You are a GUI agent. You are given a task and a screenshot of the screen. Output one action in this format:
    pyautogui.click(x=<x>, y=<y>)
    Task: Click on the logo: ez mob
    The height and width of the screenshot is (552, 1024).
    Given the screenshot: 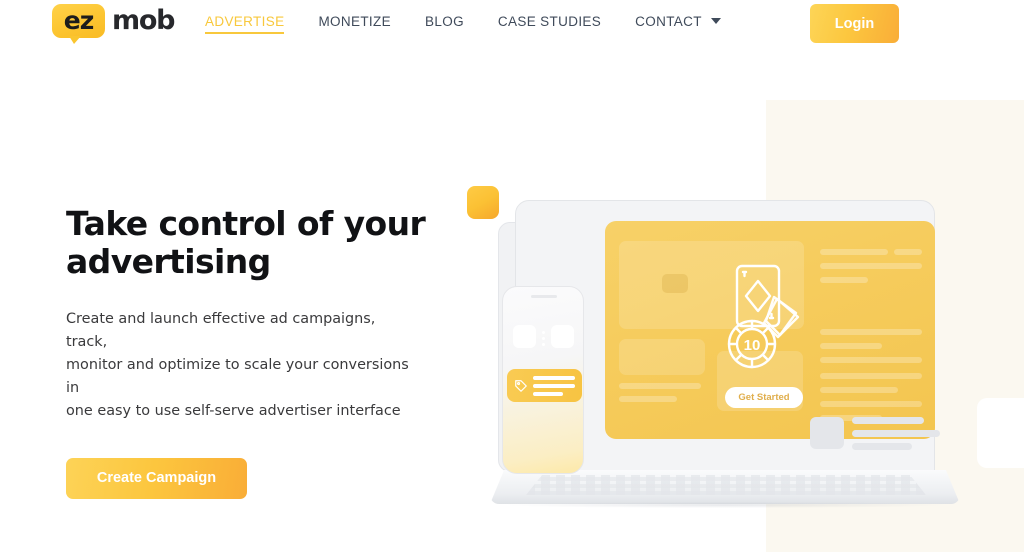 What is the action you would take?
    pyautogui.click(x=113, y=24)
    